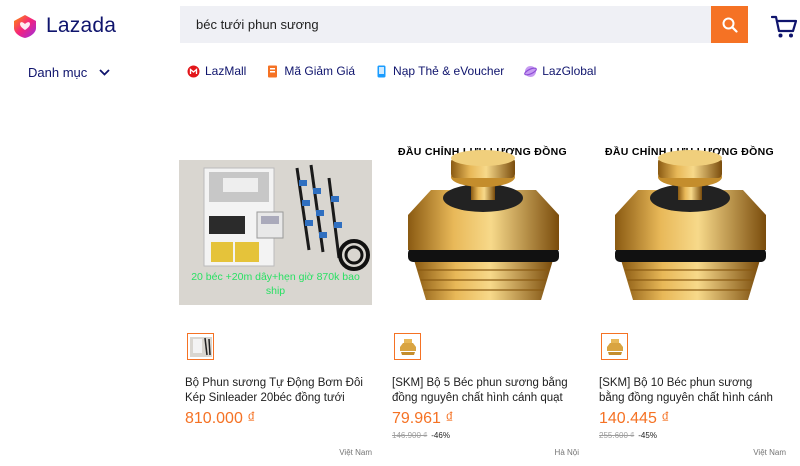 The width and height of the screenshot is (800, 466). What do you see at coordinates (25, 26) in the screenshot?
I see `lazada-heart-icon` at bounding box center [25, 26].